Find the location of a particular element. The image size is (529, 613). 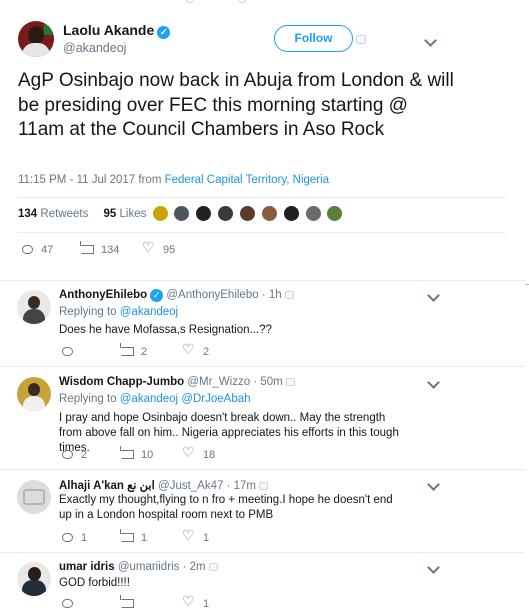

reply-count: 47 is located at coordinates (47, 250).